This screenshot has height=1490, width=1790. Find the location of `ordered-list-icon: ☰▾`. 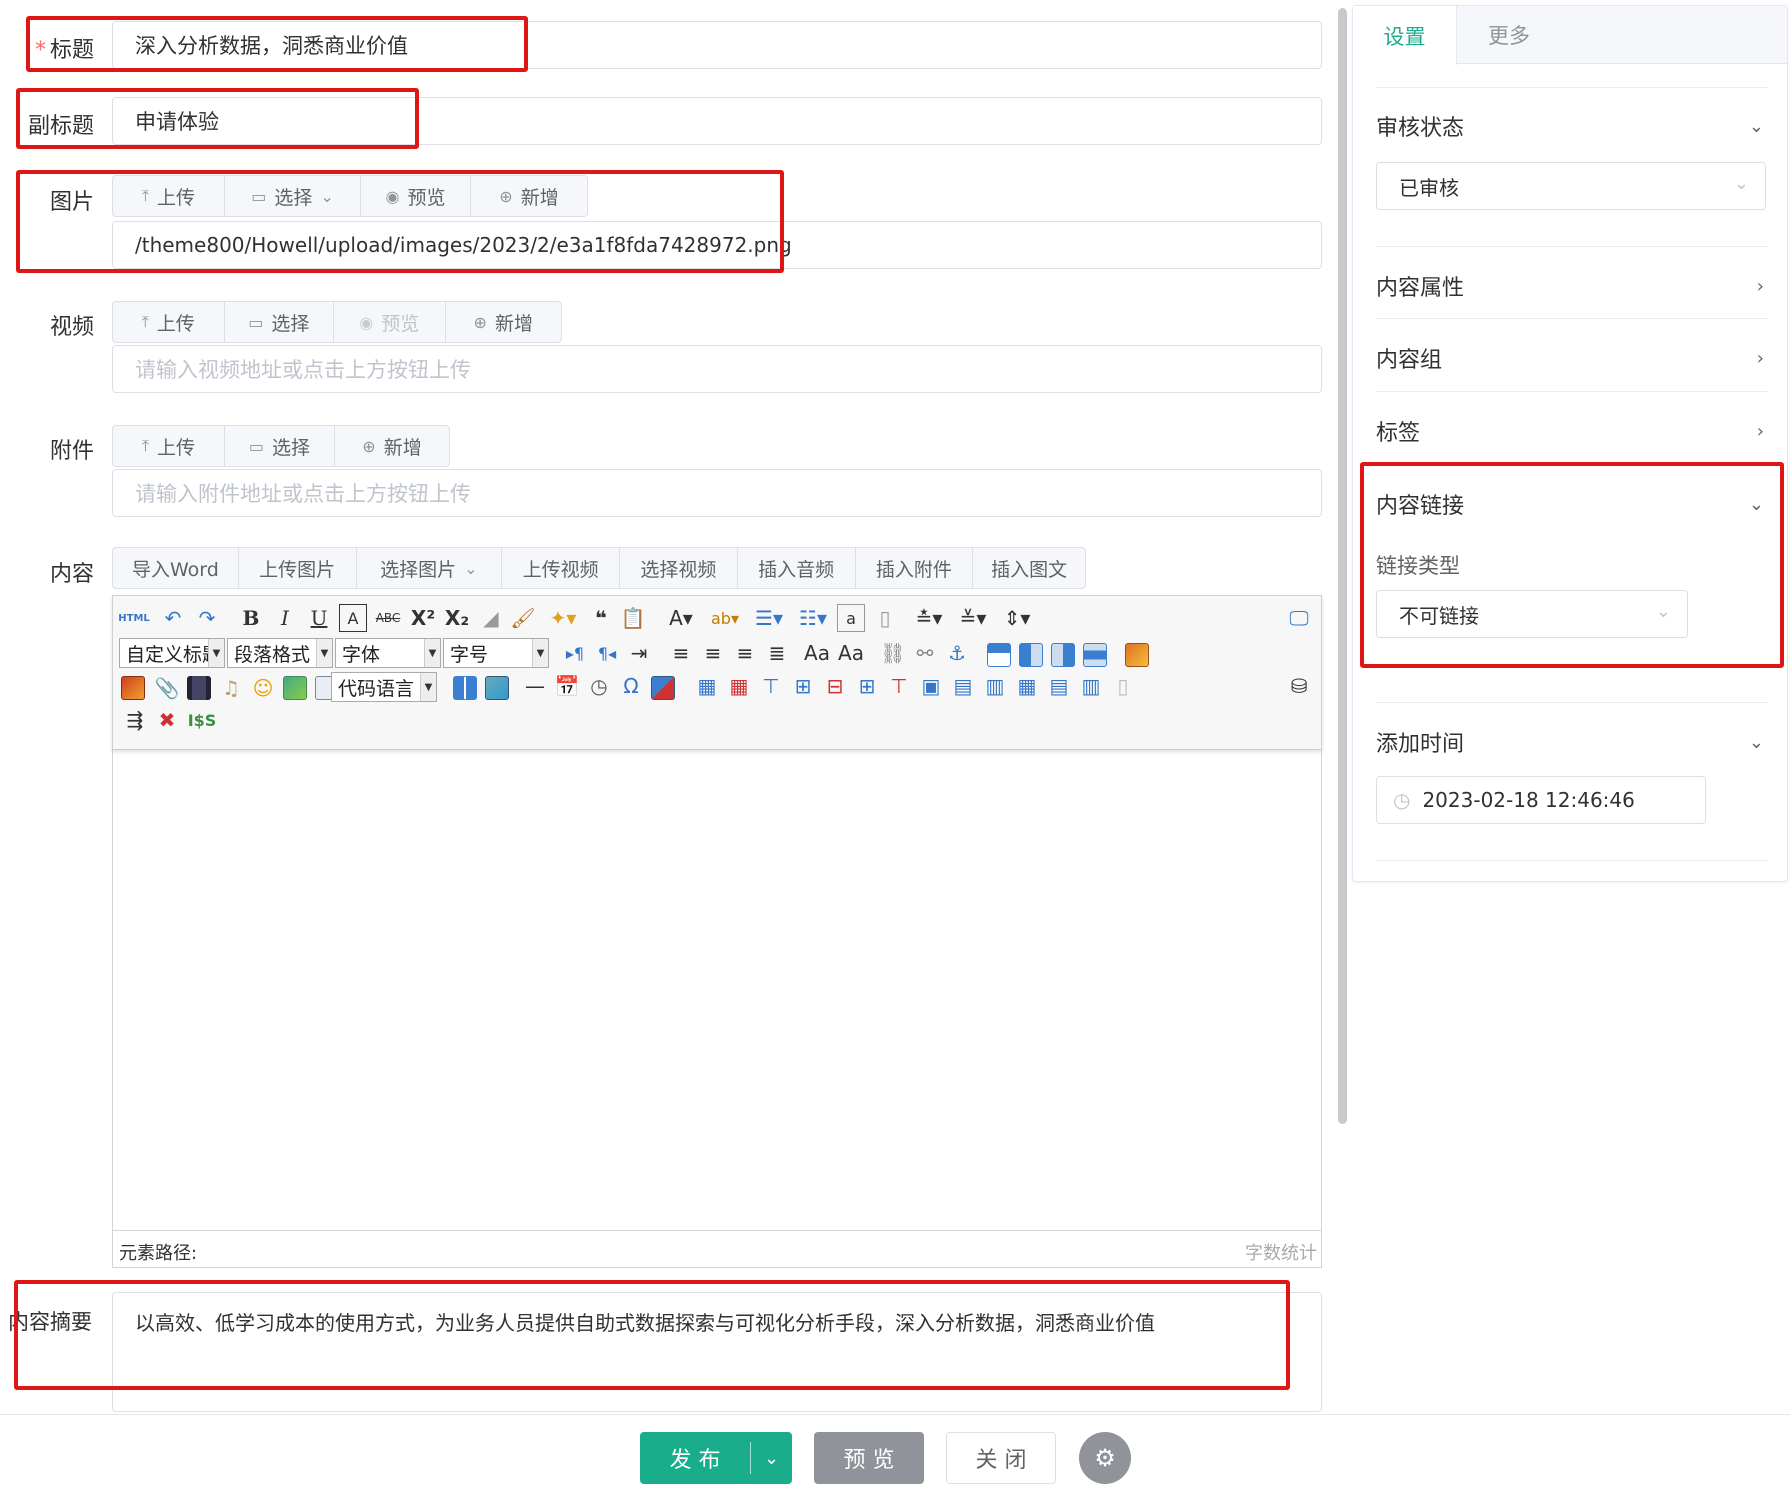

ordered-list-icon: ☰▾ is located at coordinates (769, 618).